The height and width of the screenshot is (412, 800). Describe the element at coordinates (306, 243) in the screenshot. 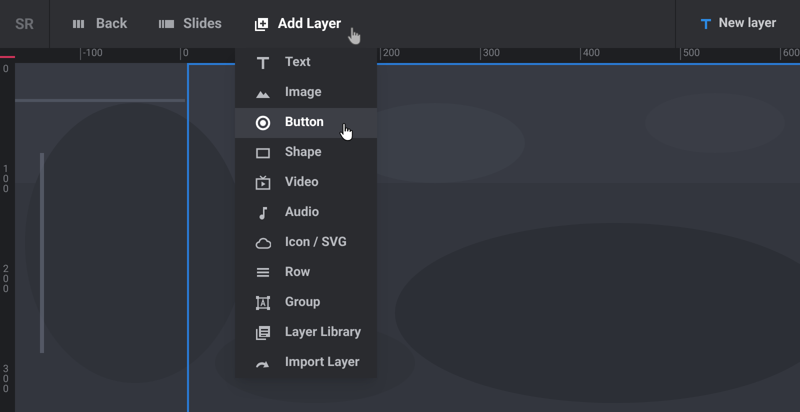

I see `menu-item: Icon / SVG` at that location.